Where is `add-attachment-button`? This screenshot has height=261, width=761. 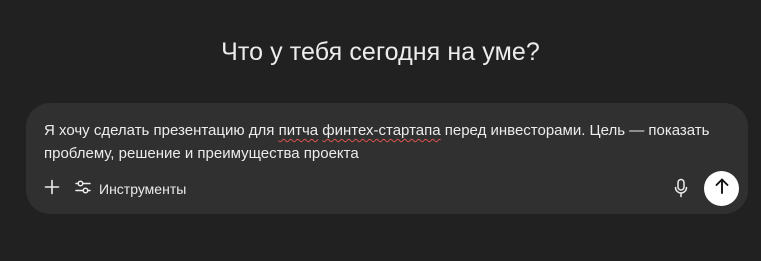 add-attachment-button is located at coordinates (52, 189).